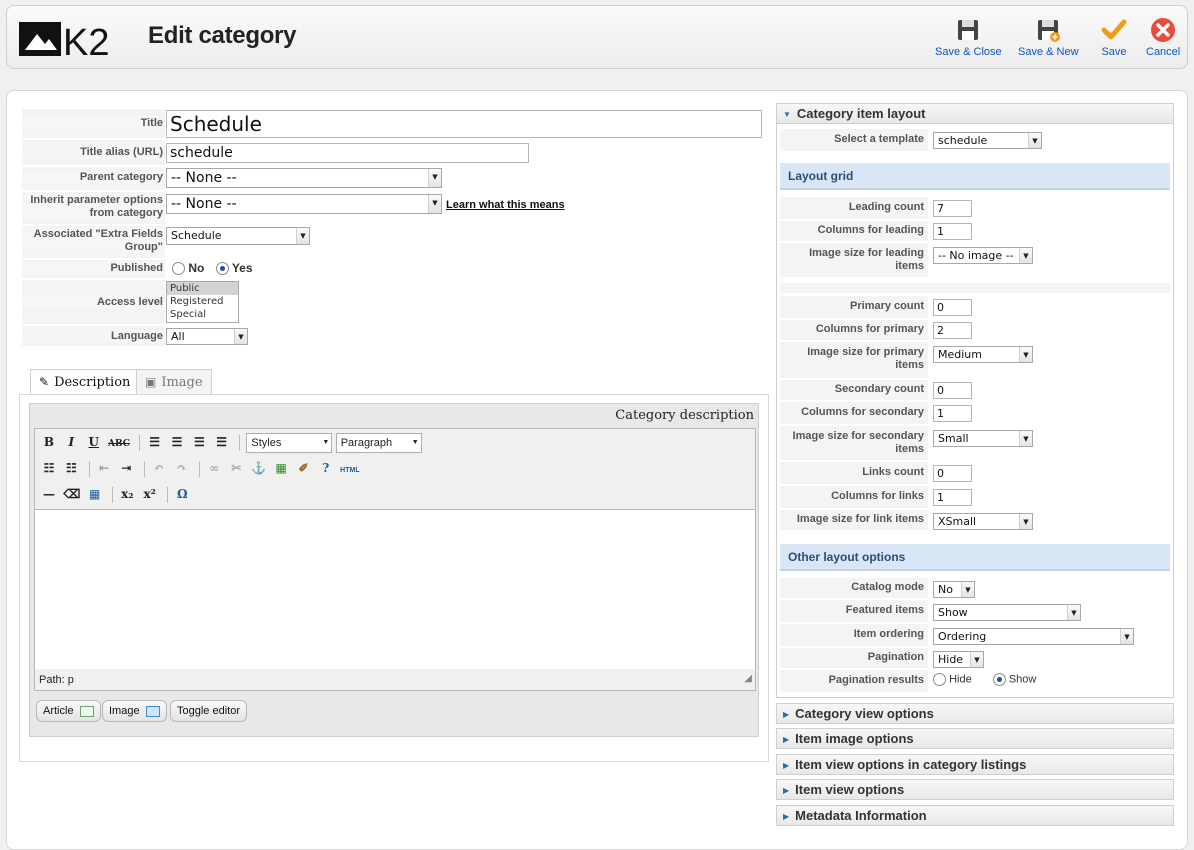  Describe the element at coordinates (126, 468) in the screenshot. I see `indent-icon: ⇥` at that location.